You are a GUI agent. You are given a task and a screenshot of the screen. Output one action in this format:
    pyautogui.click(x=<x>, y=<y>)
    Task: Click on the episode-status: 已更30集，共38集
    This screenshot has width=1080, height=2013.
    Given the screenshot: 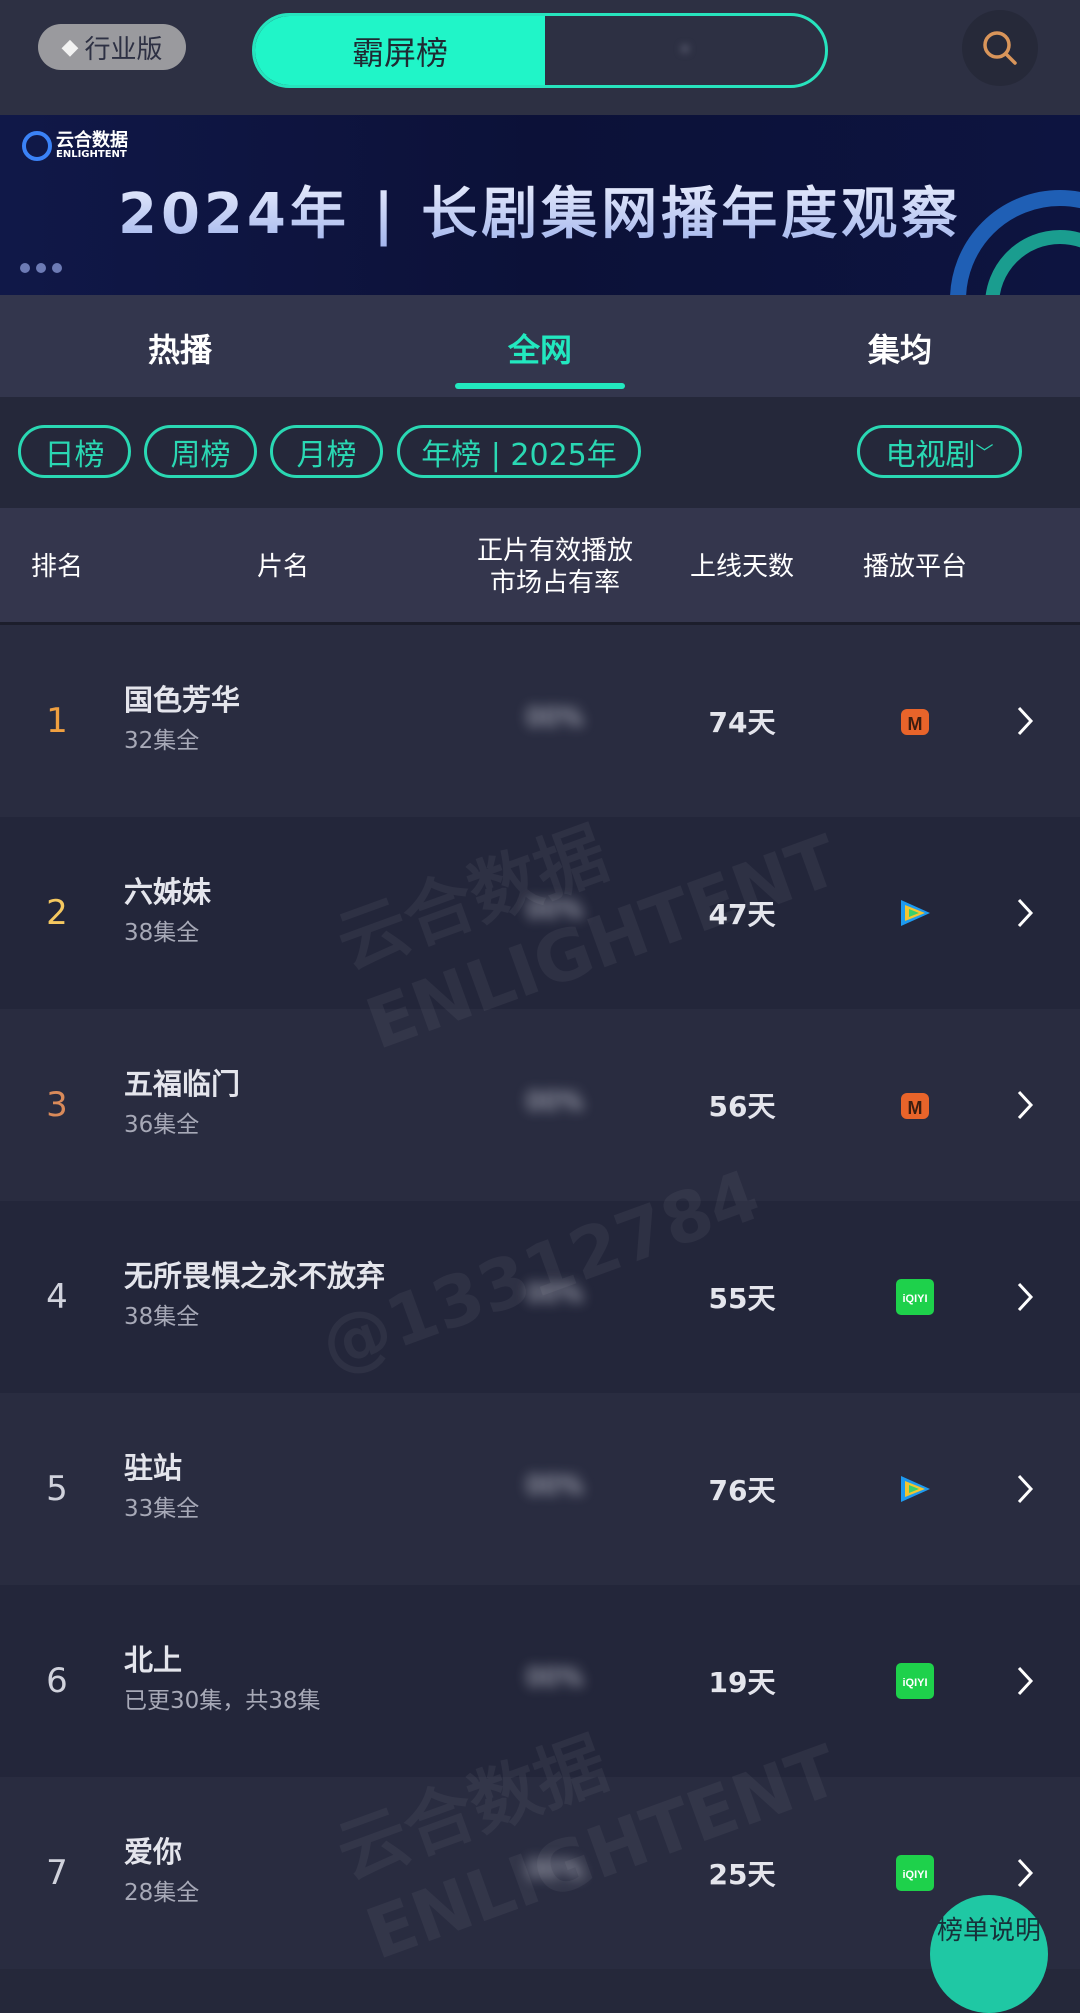 What is the action you would take?
    pyautogui.click(x=222, y=1701)
    